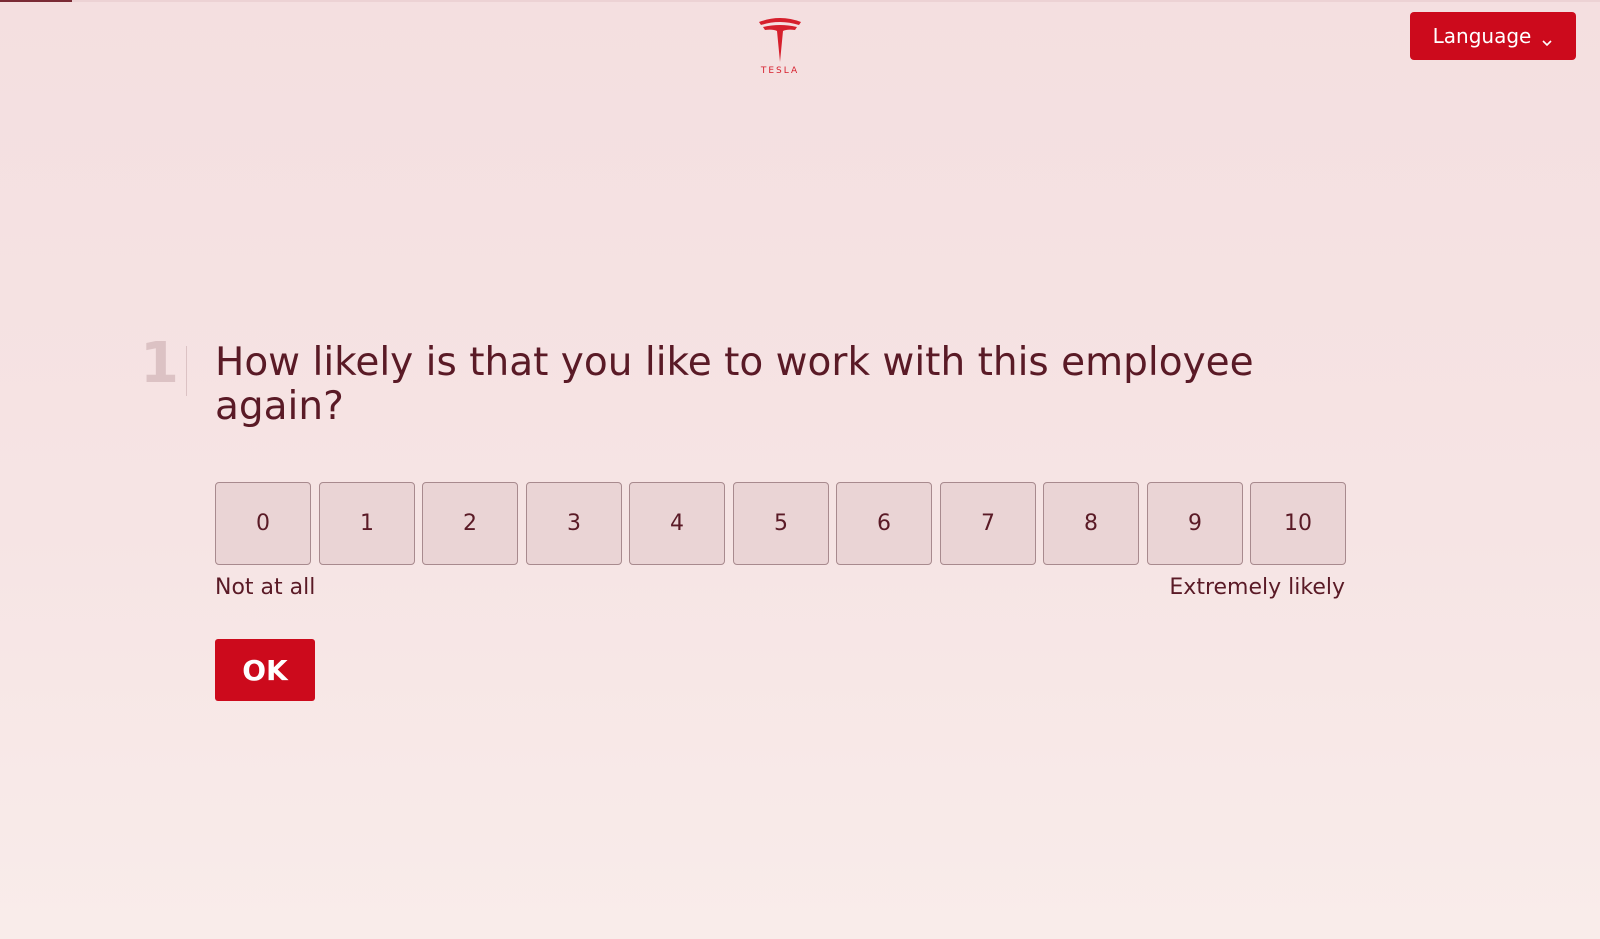 This screenshot has width=1600, height=939. What do you see at coordinates (574, 523) in the screenshot?
I see `rating-option-3: 3` at bounding box center [574, 523].